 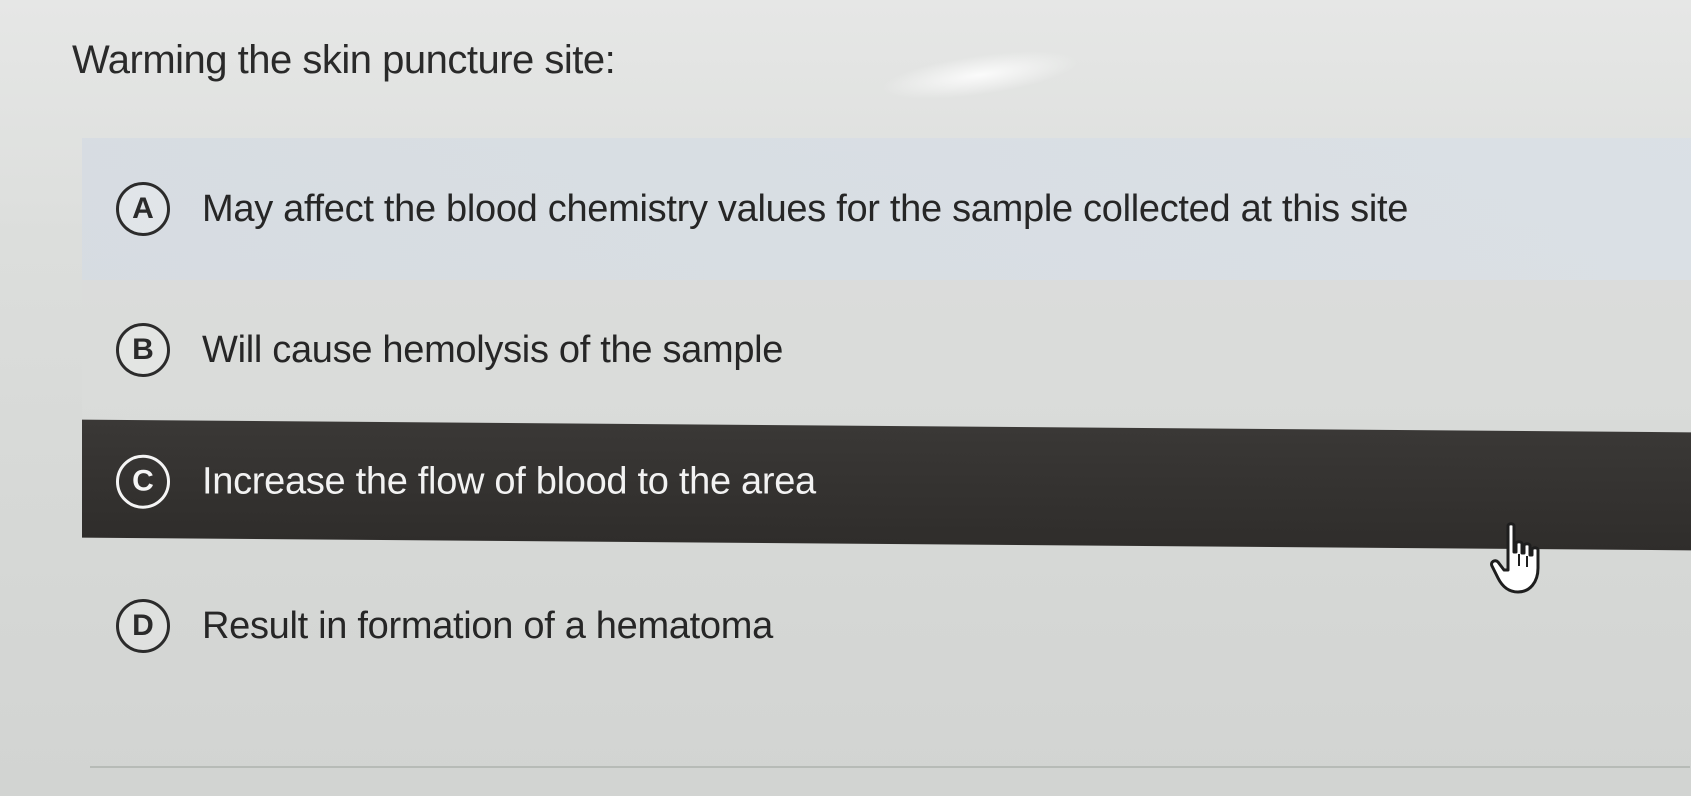 What do you see at coordinates (487, 625) in the screenshot?
I see `option-label: Result in formation of a hematoma` at bounding box center [487, 625].